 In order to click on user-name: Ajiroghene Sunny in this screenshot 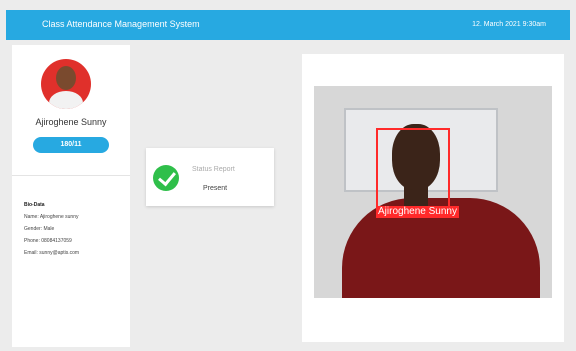, I will do `click(71, 122)`.